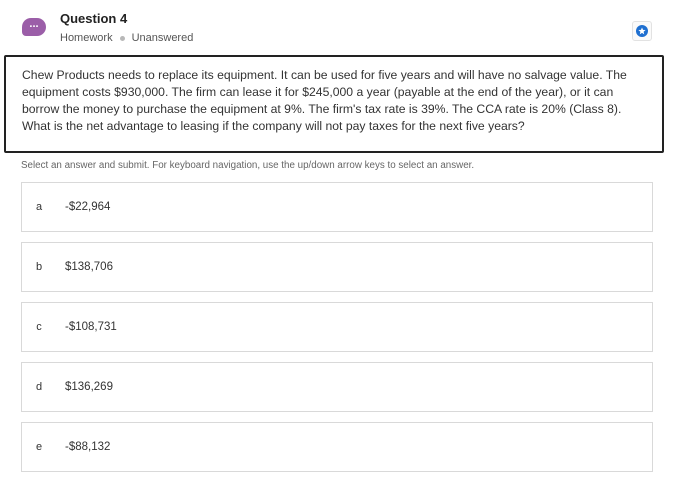  I want to click on answer-option-a: a -$22,964, so click(337, 207).